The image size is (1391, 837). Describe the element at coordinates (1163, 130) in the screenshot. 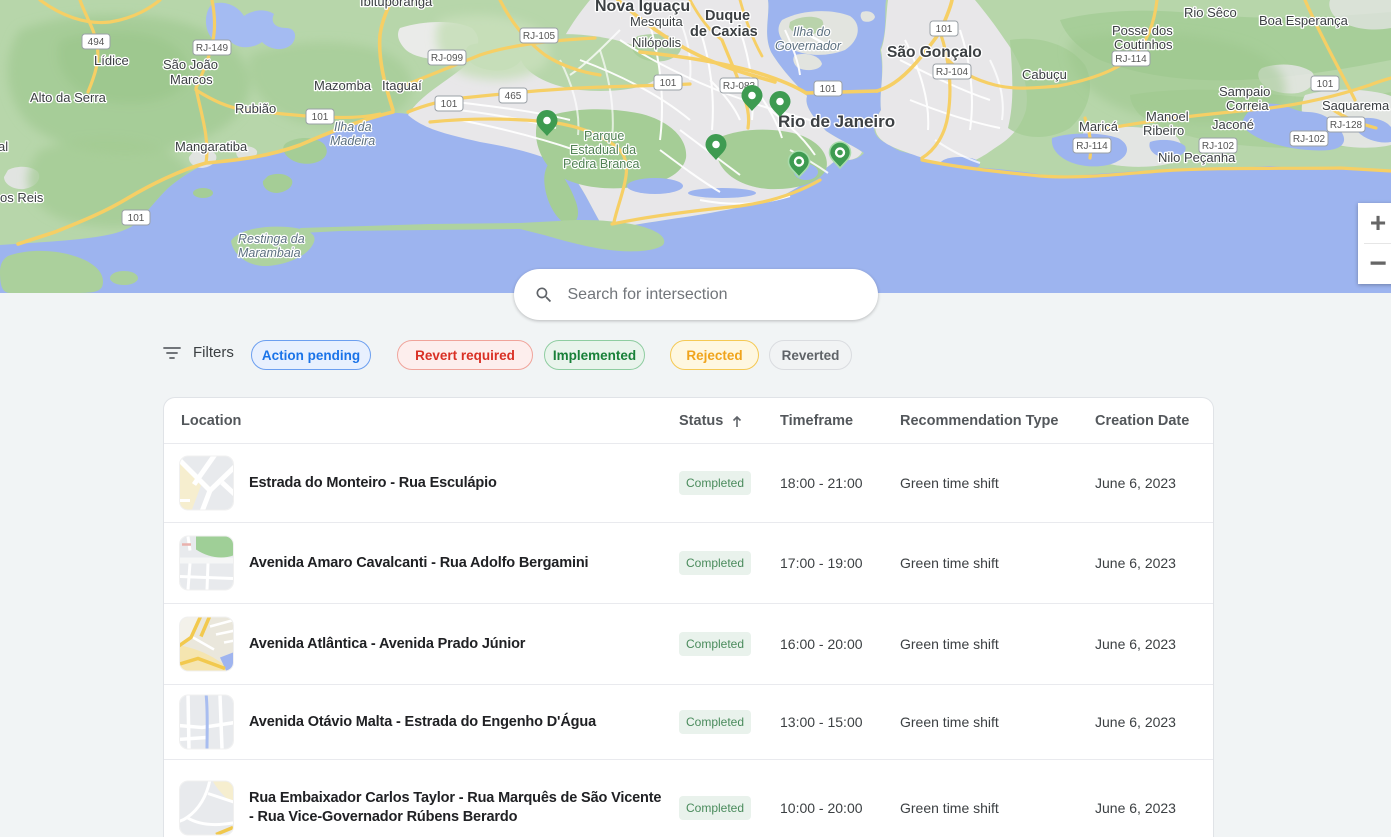

I see `svg-text: Ribeiro` at that location.